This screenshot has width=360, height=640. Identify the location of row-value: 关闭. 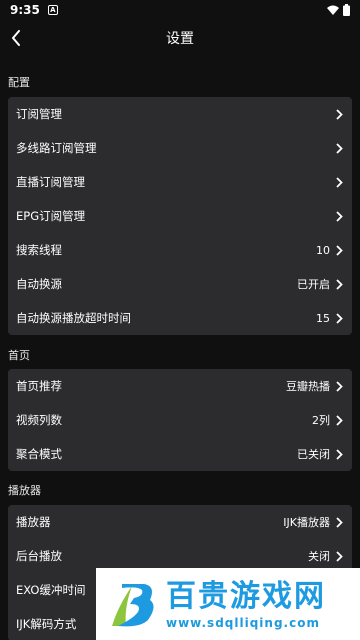
(319, 556).